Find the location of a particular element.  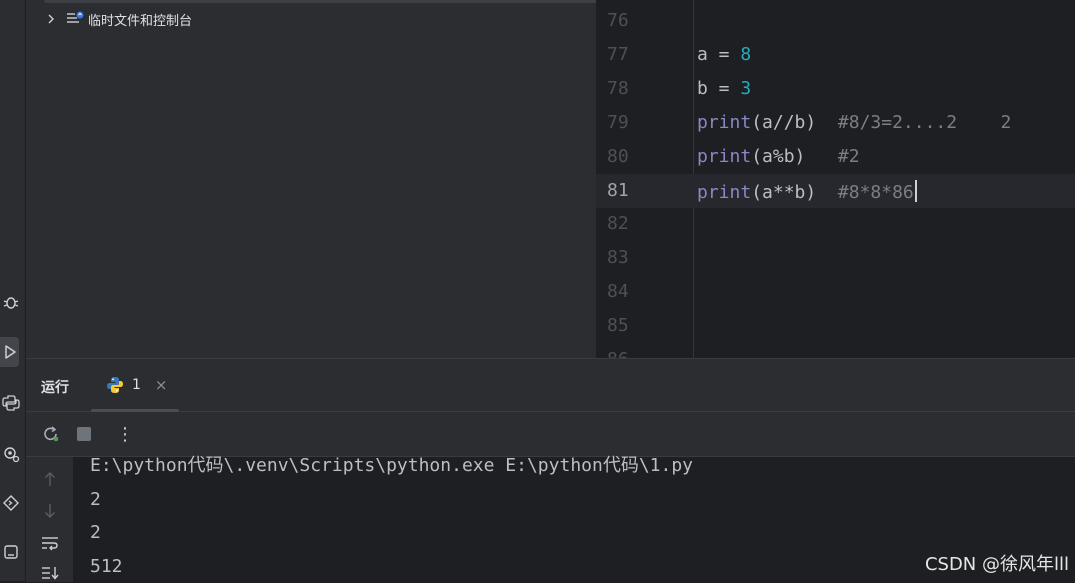

code-text: print(a%b) #2 is located at coordinates (778, 156).